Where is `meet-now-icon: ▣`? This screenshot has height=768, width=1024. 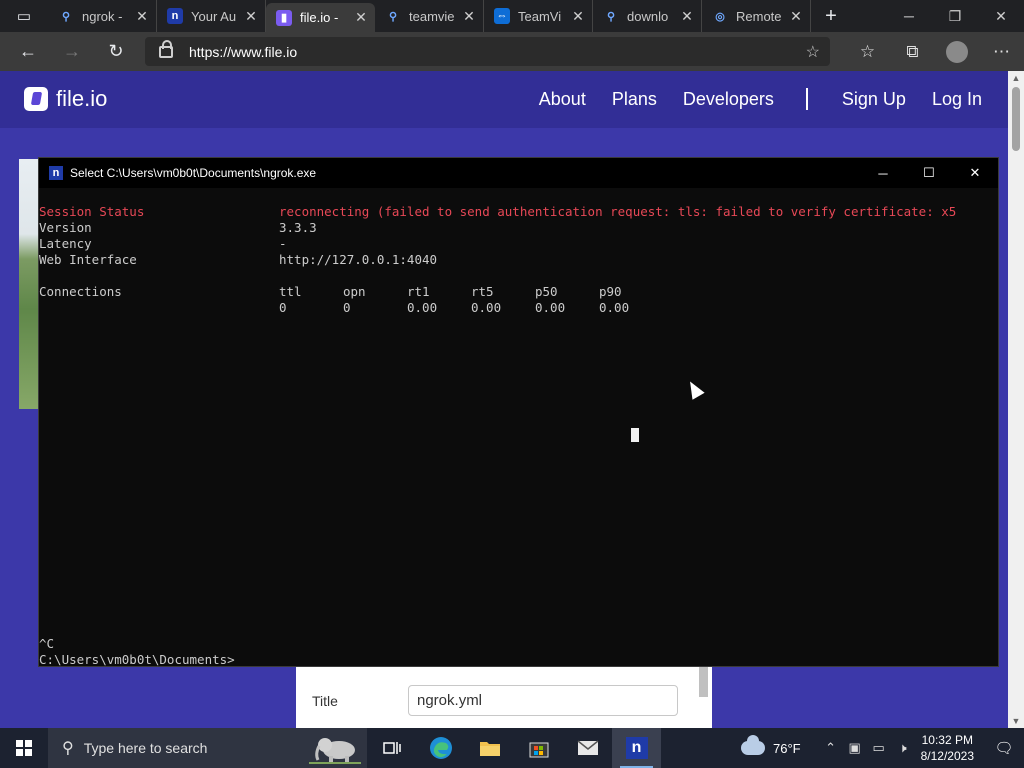 meet-now-icon: ▣ is located at coordinates (855, 748).